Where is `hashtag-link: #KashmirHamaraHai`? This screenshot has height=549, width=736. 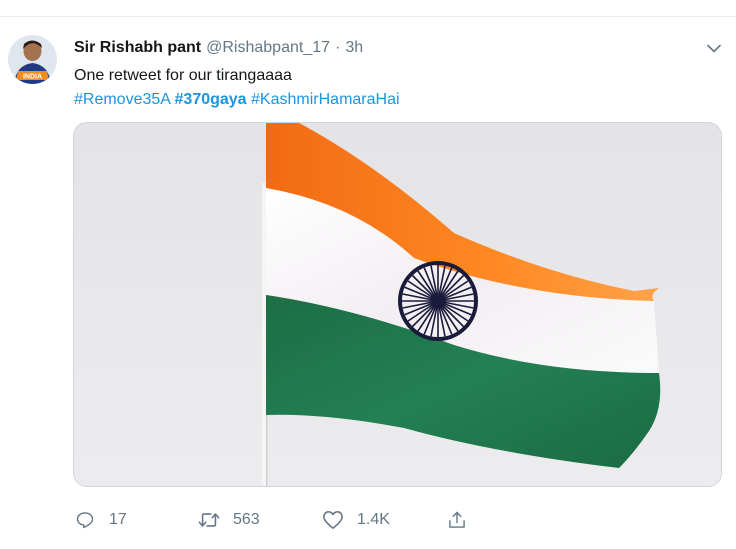
hashtag-link: #KashmirHamaraHai is located at coordinates (325, 99).